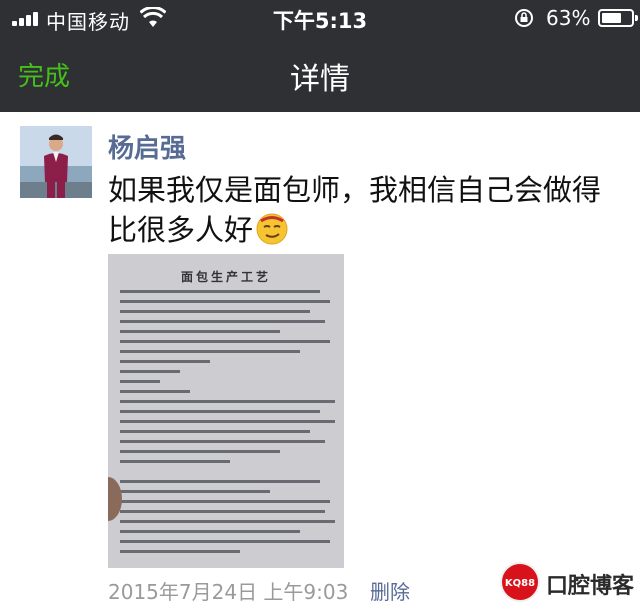 The image size is (640, 609). I want to click on nav-bar: 完成 详情, so click(320, 75).